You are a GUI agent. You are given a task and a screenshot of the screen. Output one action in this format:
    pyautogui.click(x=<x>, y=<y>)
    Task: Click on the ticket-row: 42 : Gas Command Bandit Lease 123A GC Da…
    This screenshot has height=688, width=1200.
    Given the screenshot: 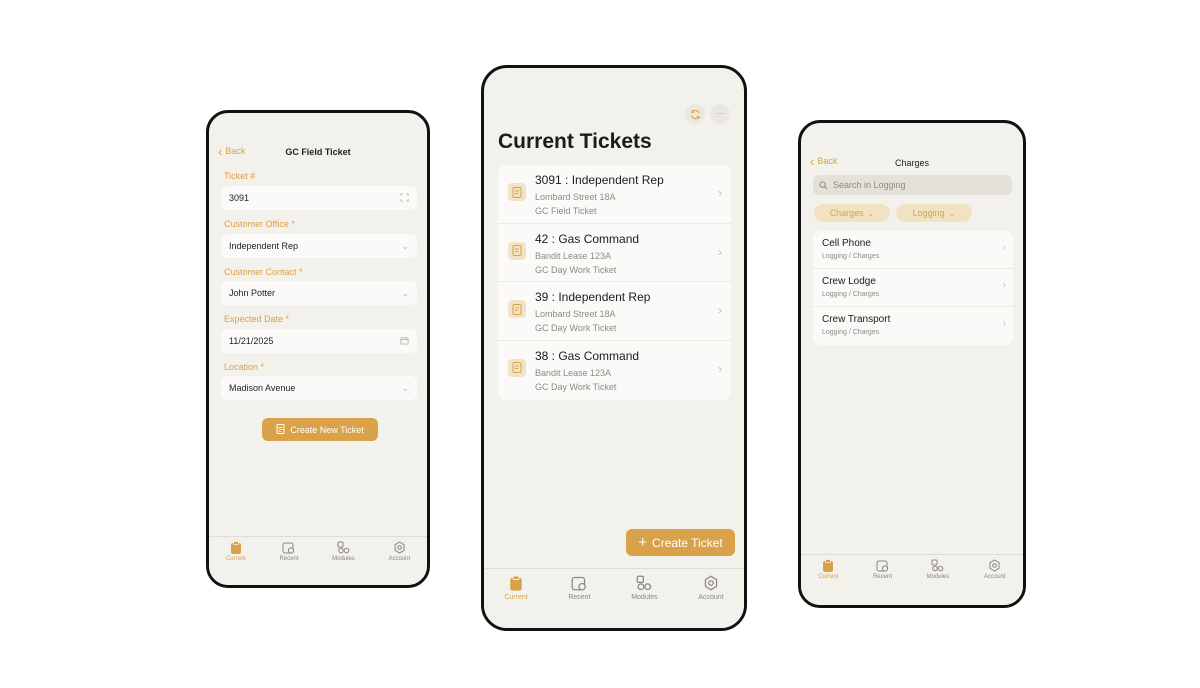 What is the action you would take?
    pyautogui.click(x=614, y=253)
    